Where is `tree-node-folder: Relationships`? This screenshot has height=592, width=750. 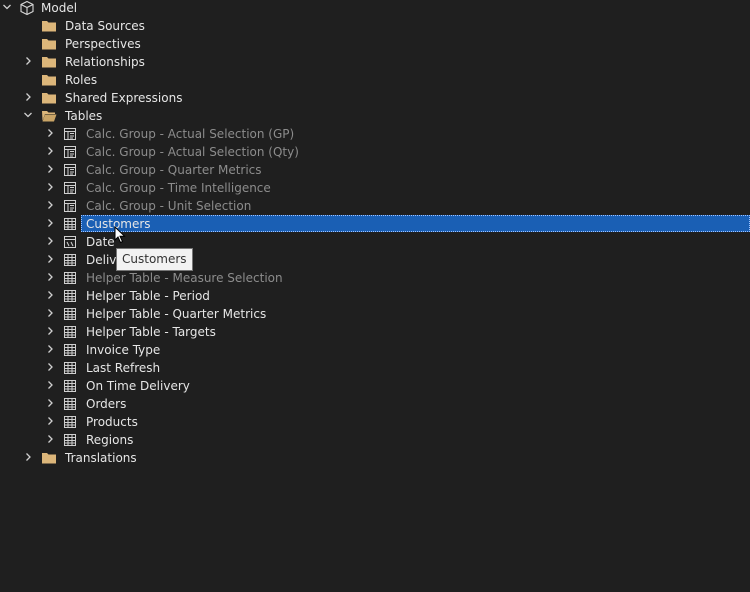 tree-node-folder: Relationships is located at coordinates (375, 62).